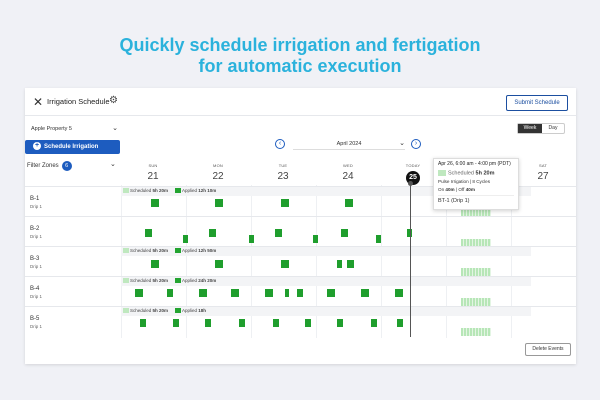  What do you see at coordinates (474, 164) in the screenshot?
I see `tooltip-time: Apr 26, 6:00 am - 4:00 pm (PDT)` at bounding box center [474, 164].